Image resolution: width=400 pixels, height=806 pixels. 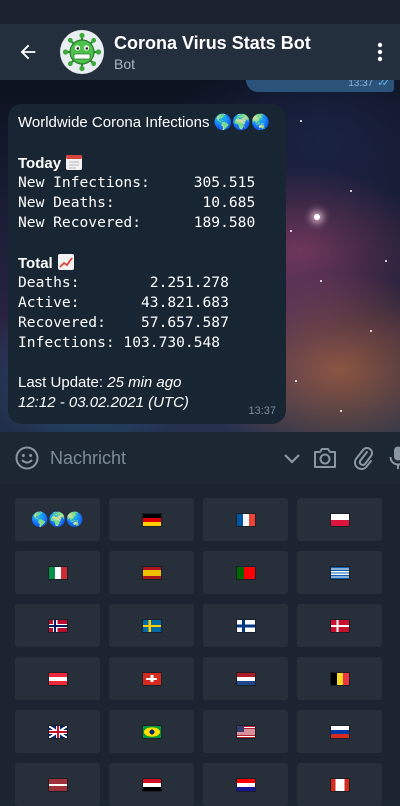 I want to click on chevron-down-icon, so click(x=292, y=459).